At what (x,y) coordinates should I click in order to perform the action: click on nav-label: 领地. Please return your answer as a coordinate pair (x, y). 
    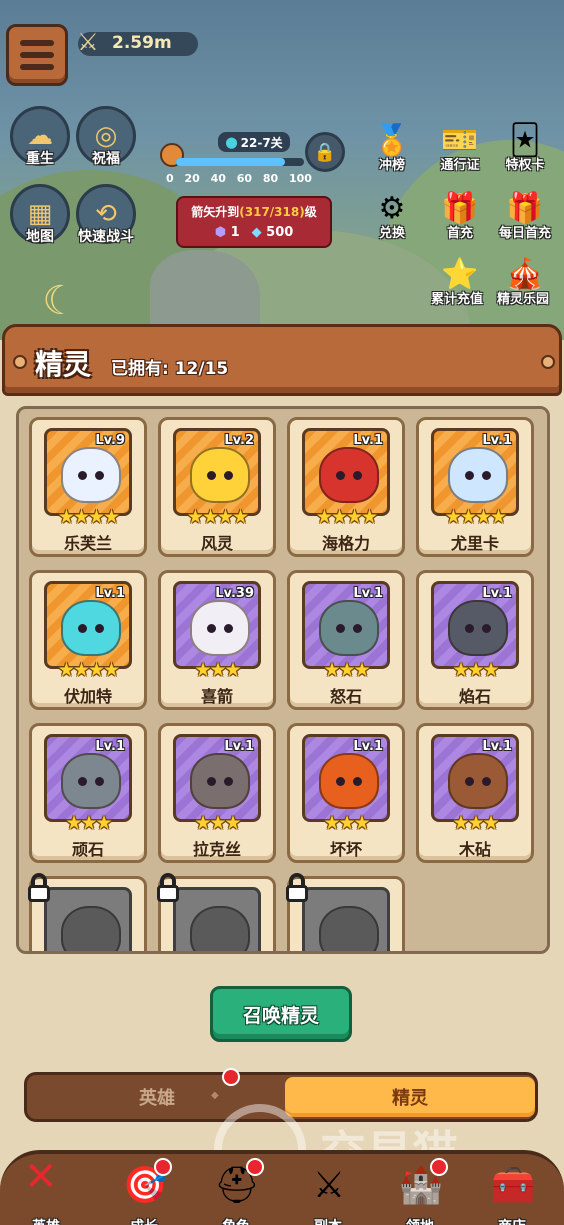
    Looking at the image, I should click on (420, 1220).